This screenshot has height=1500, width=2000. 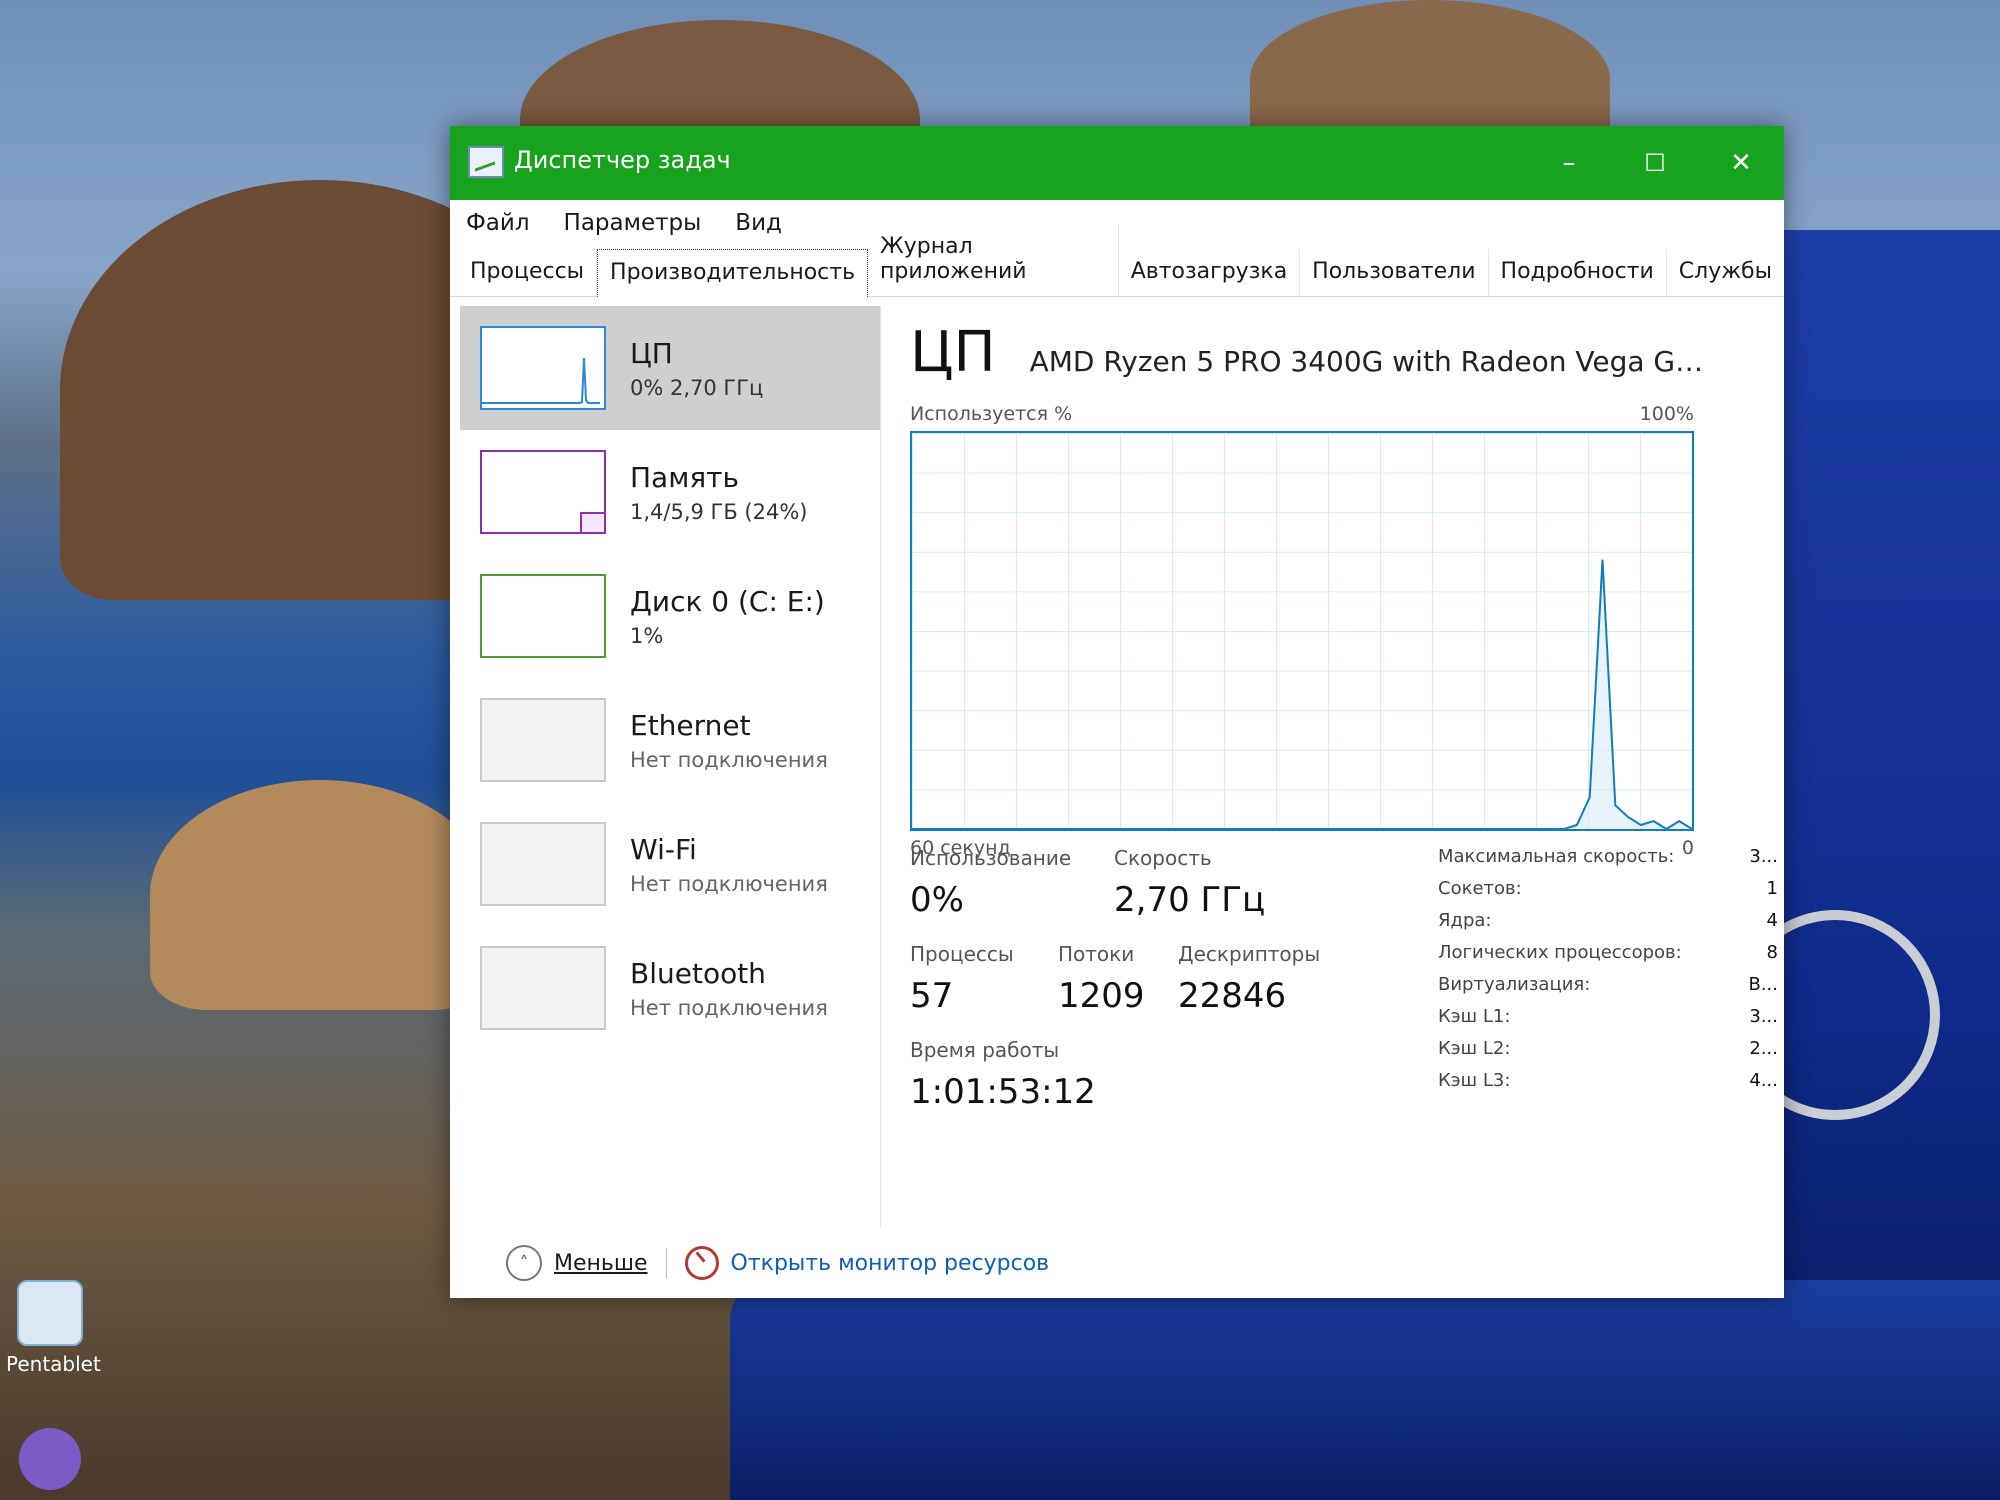 I want to click on cpu-mini-graph, so click(x=543, y=368).